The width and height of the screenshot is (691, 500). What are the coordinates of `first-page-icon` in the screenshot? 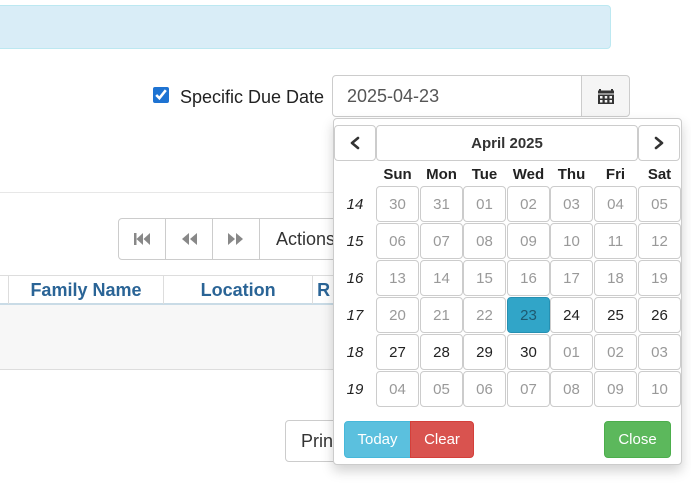 It's located at (142, 239).